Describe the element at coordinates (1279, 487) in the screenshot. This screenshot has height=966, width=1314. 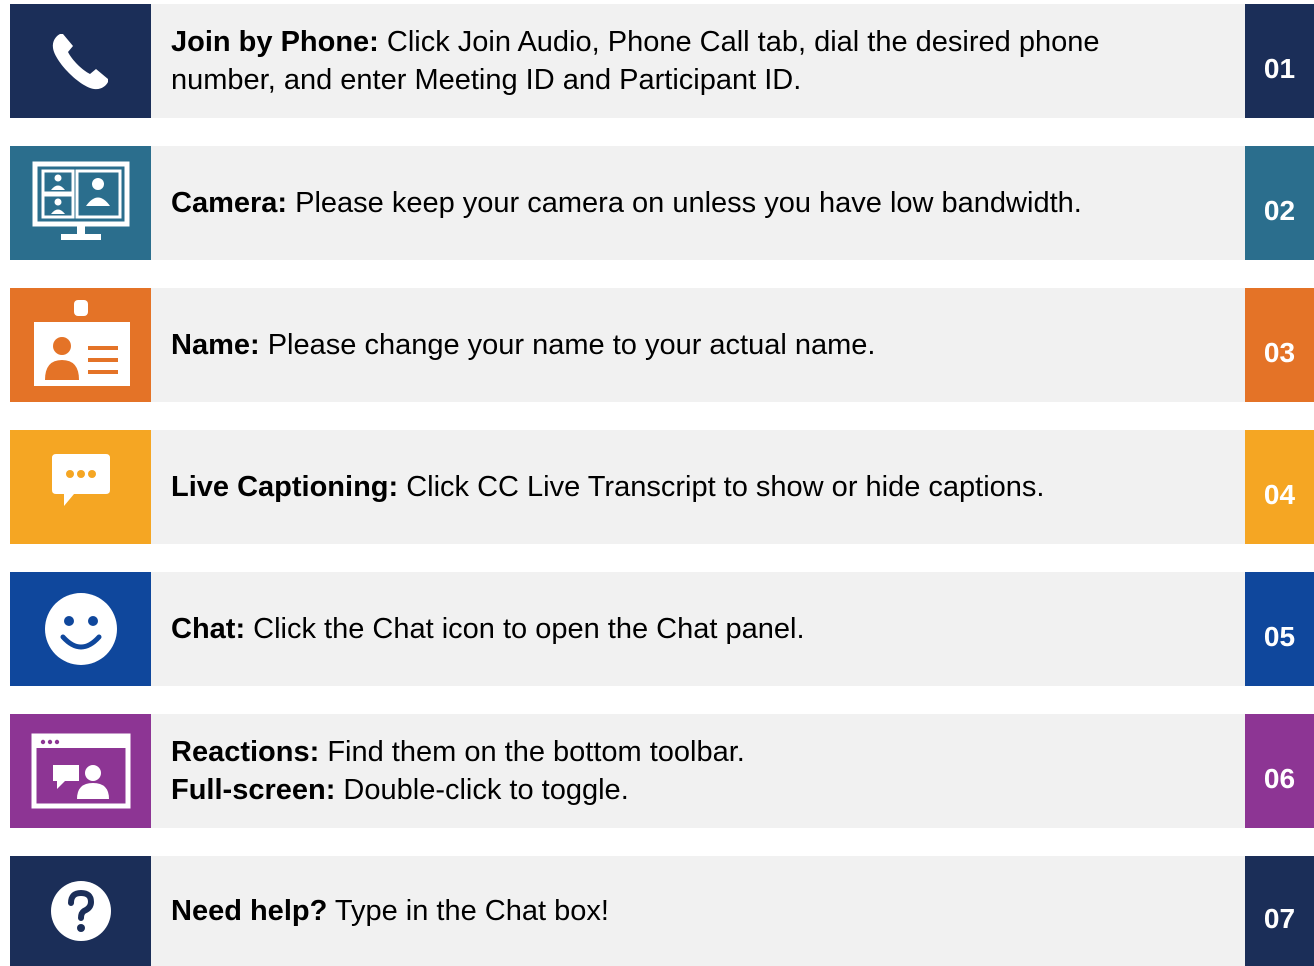
I see `step-number: 04` at that location.